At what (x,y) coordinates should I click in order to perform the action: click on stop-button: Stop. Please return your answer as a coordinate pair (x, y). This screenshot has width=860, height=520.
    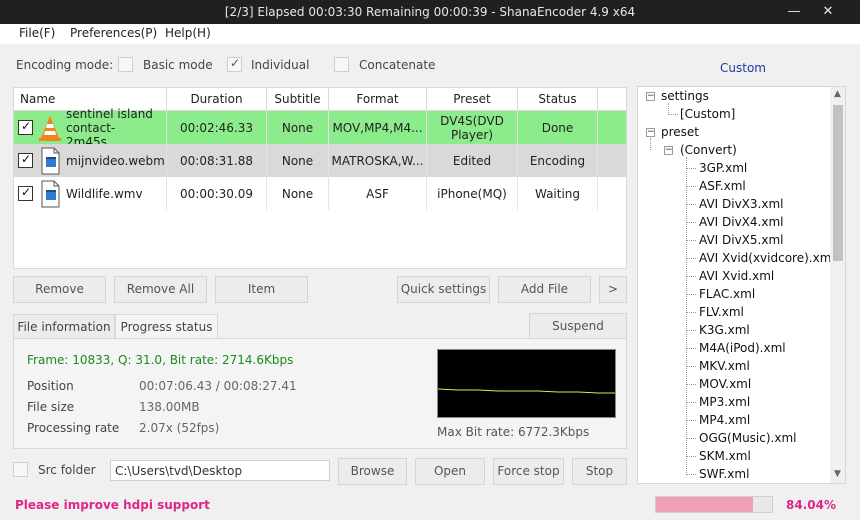
    Looking at the image, I should click on (599, 471).